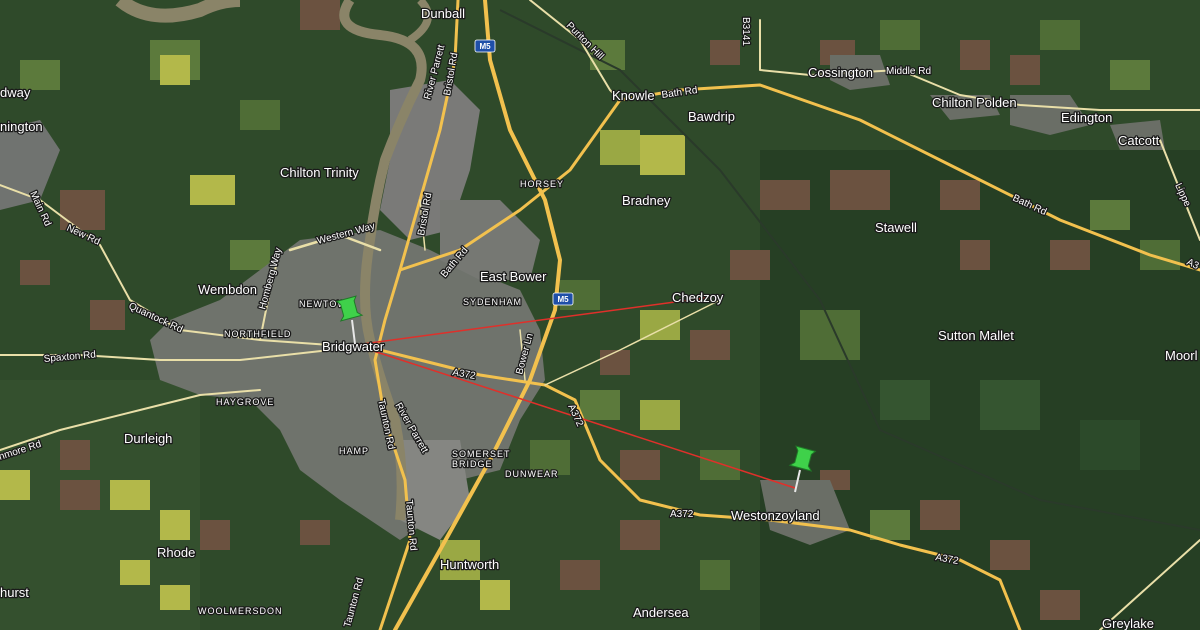 The width and height of the screenshot is (1200, 630). What do you see at coordinates (245, 402) in the screenshot?
I see `label-haygrove: HAYGROVE` at bounding box center [245, 402].